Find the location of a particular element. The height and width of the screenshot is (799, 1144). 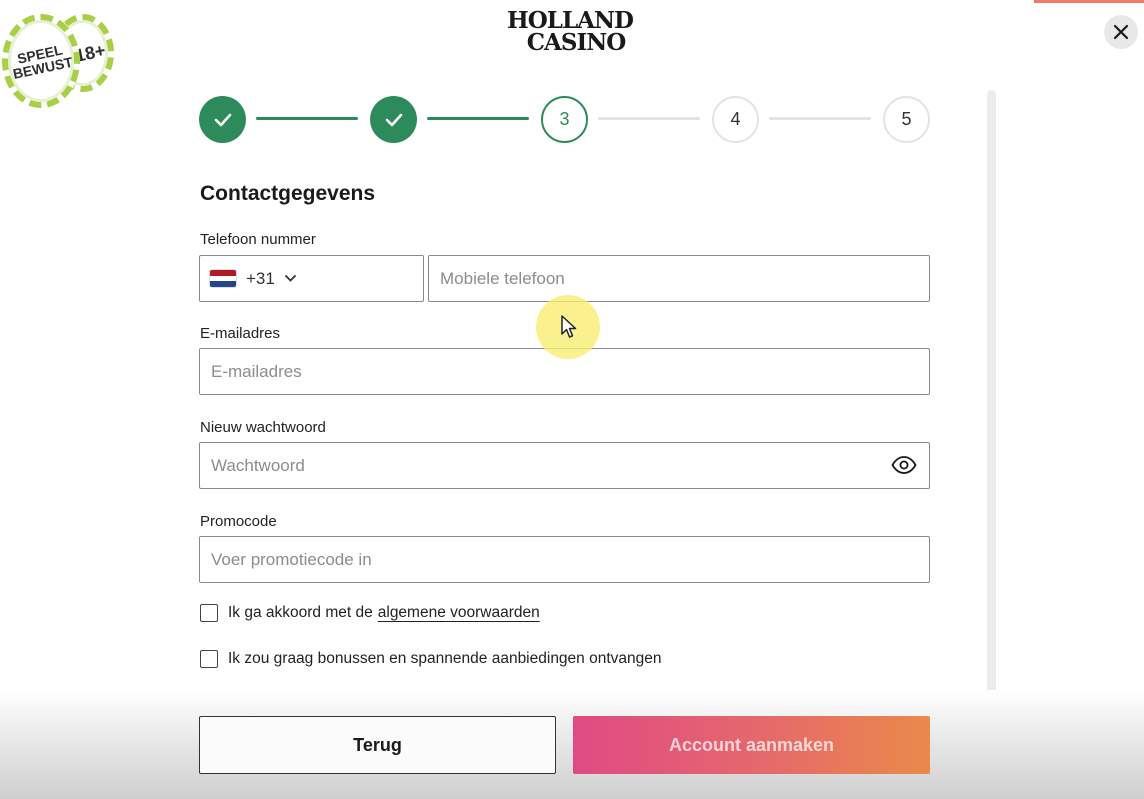

promo-input is located at coordinates (564, 559).